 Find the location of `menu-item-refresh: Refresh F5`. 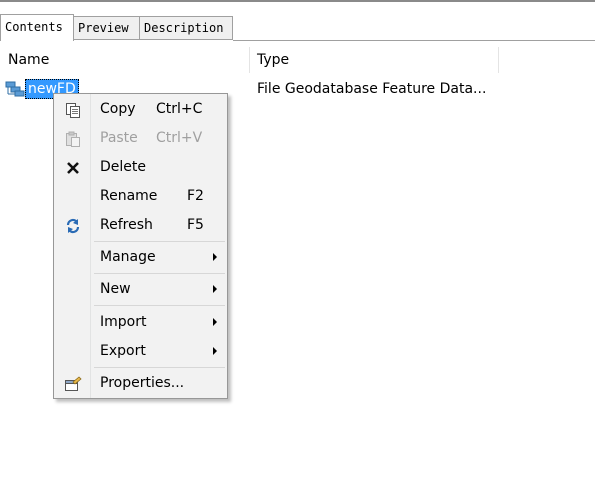

menu-item-refresh: Refresh F5 is located at coordinates (140, 225).